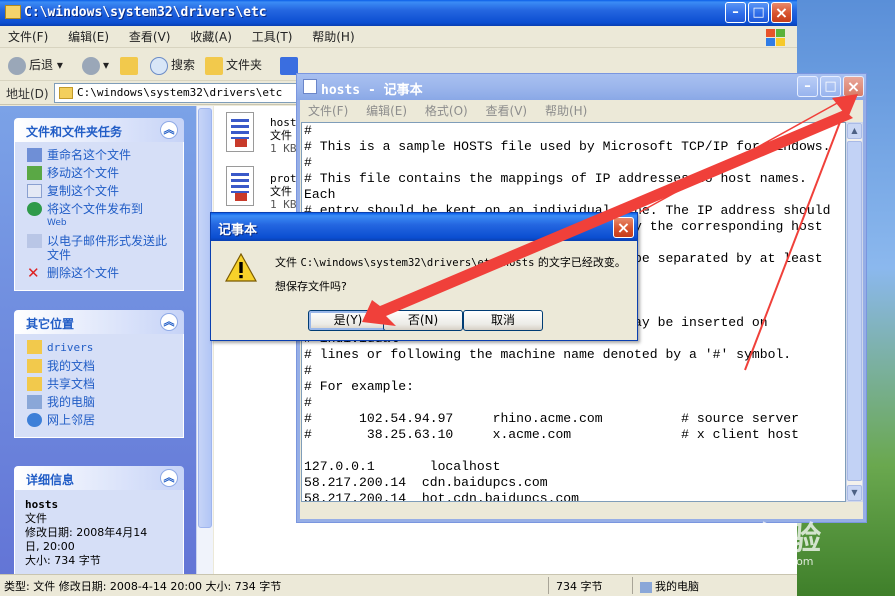  What do you see at coordinates (386, 111) in the screenshot?
I see `np-menu-edit: 编辑(E)` at bounding box center [386, 111].